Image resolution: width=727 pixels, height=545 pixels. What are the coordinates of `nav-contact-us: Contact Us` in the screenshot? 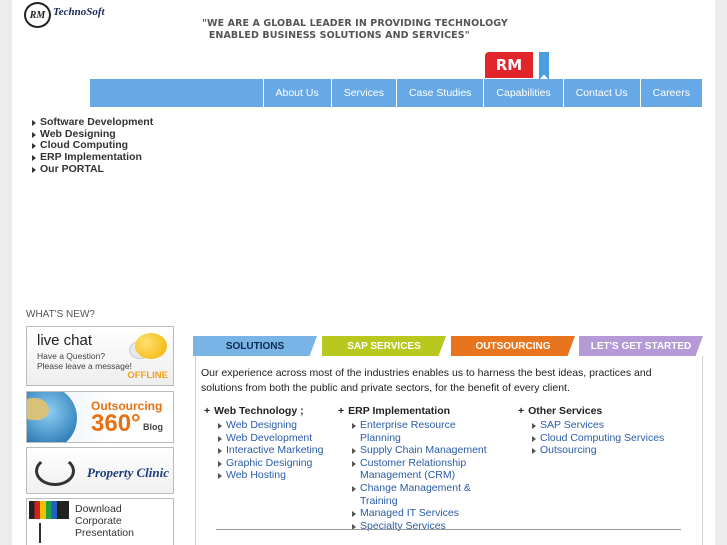 It's located at (601, 93).